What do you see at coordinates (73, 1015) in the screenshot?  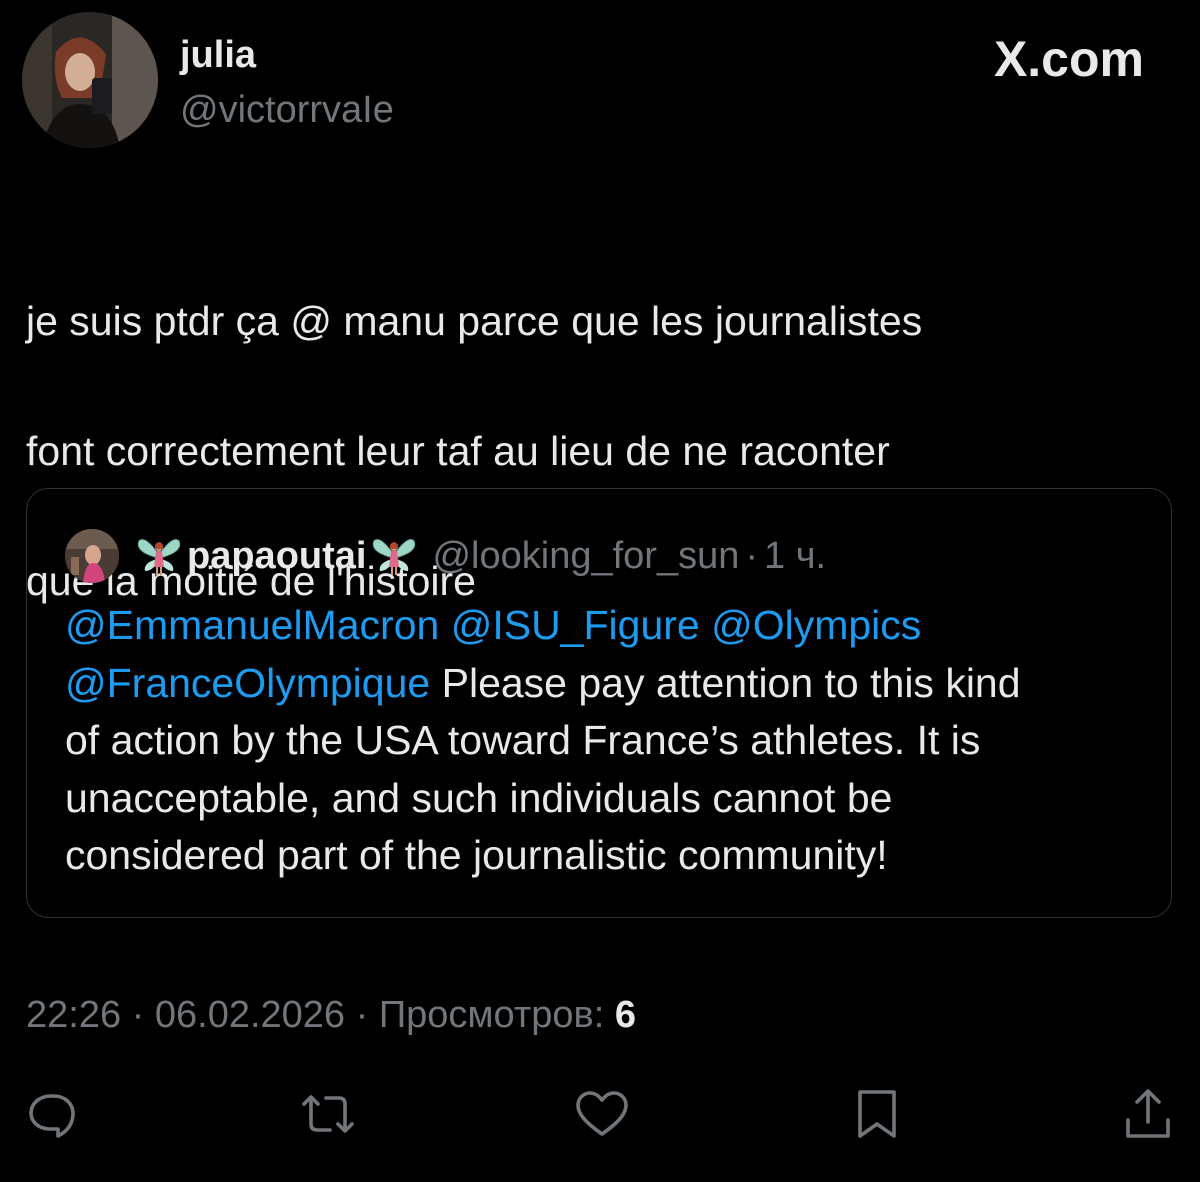 I see `tweet-time: 22:26` at bounding box center [73, 1015].